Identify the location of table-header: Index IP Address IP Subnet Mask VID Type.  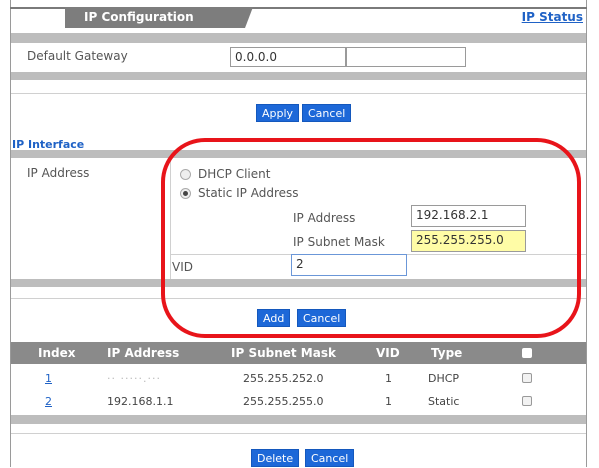
(298, 353).